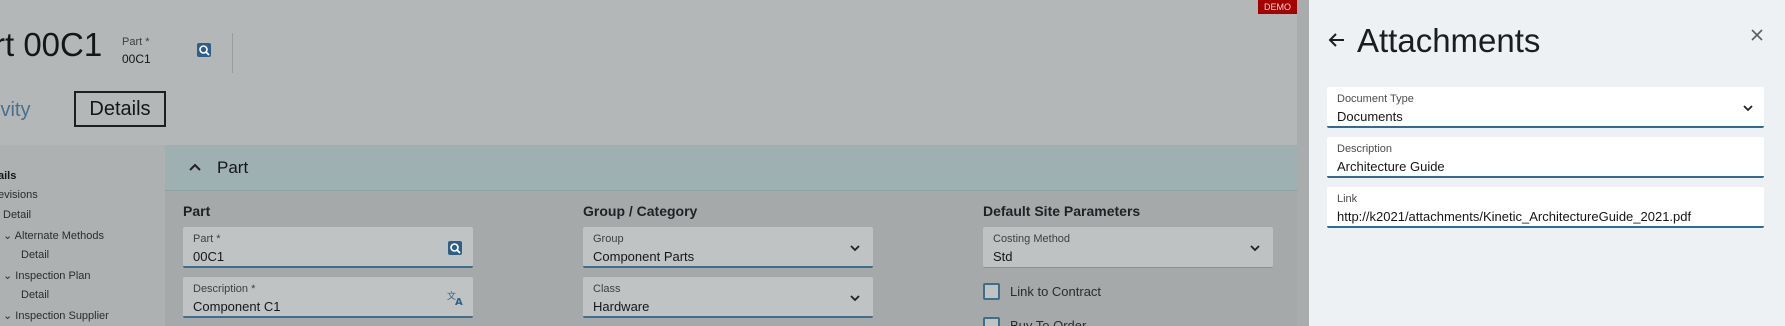 Image resolution: width=1785 pixels, height=326 pixels. Describe the element at coordinates (17, 215) in the screenshot. I see `tree-item-detail: Detail` at that location.